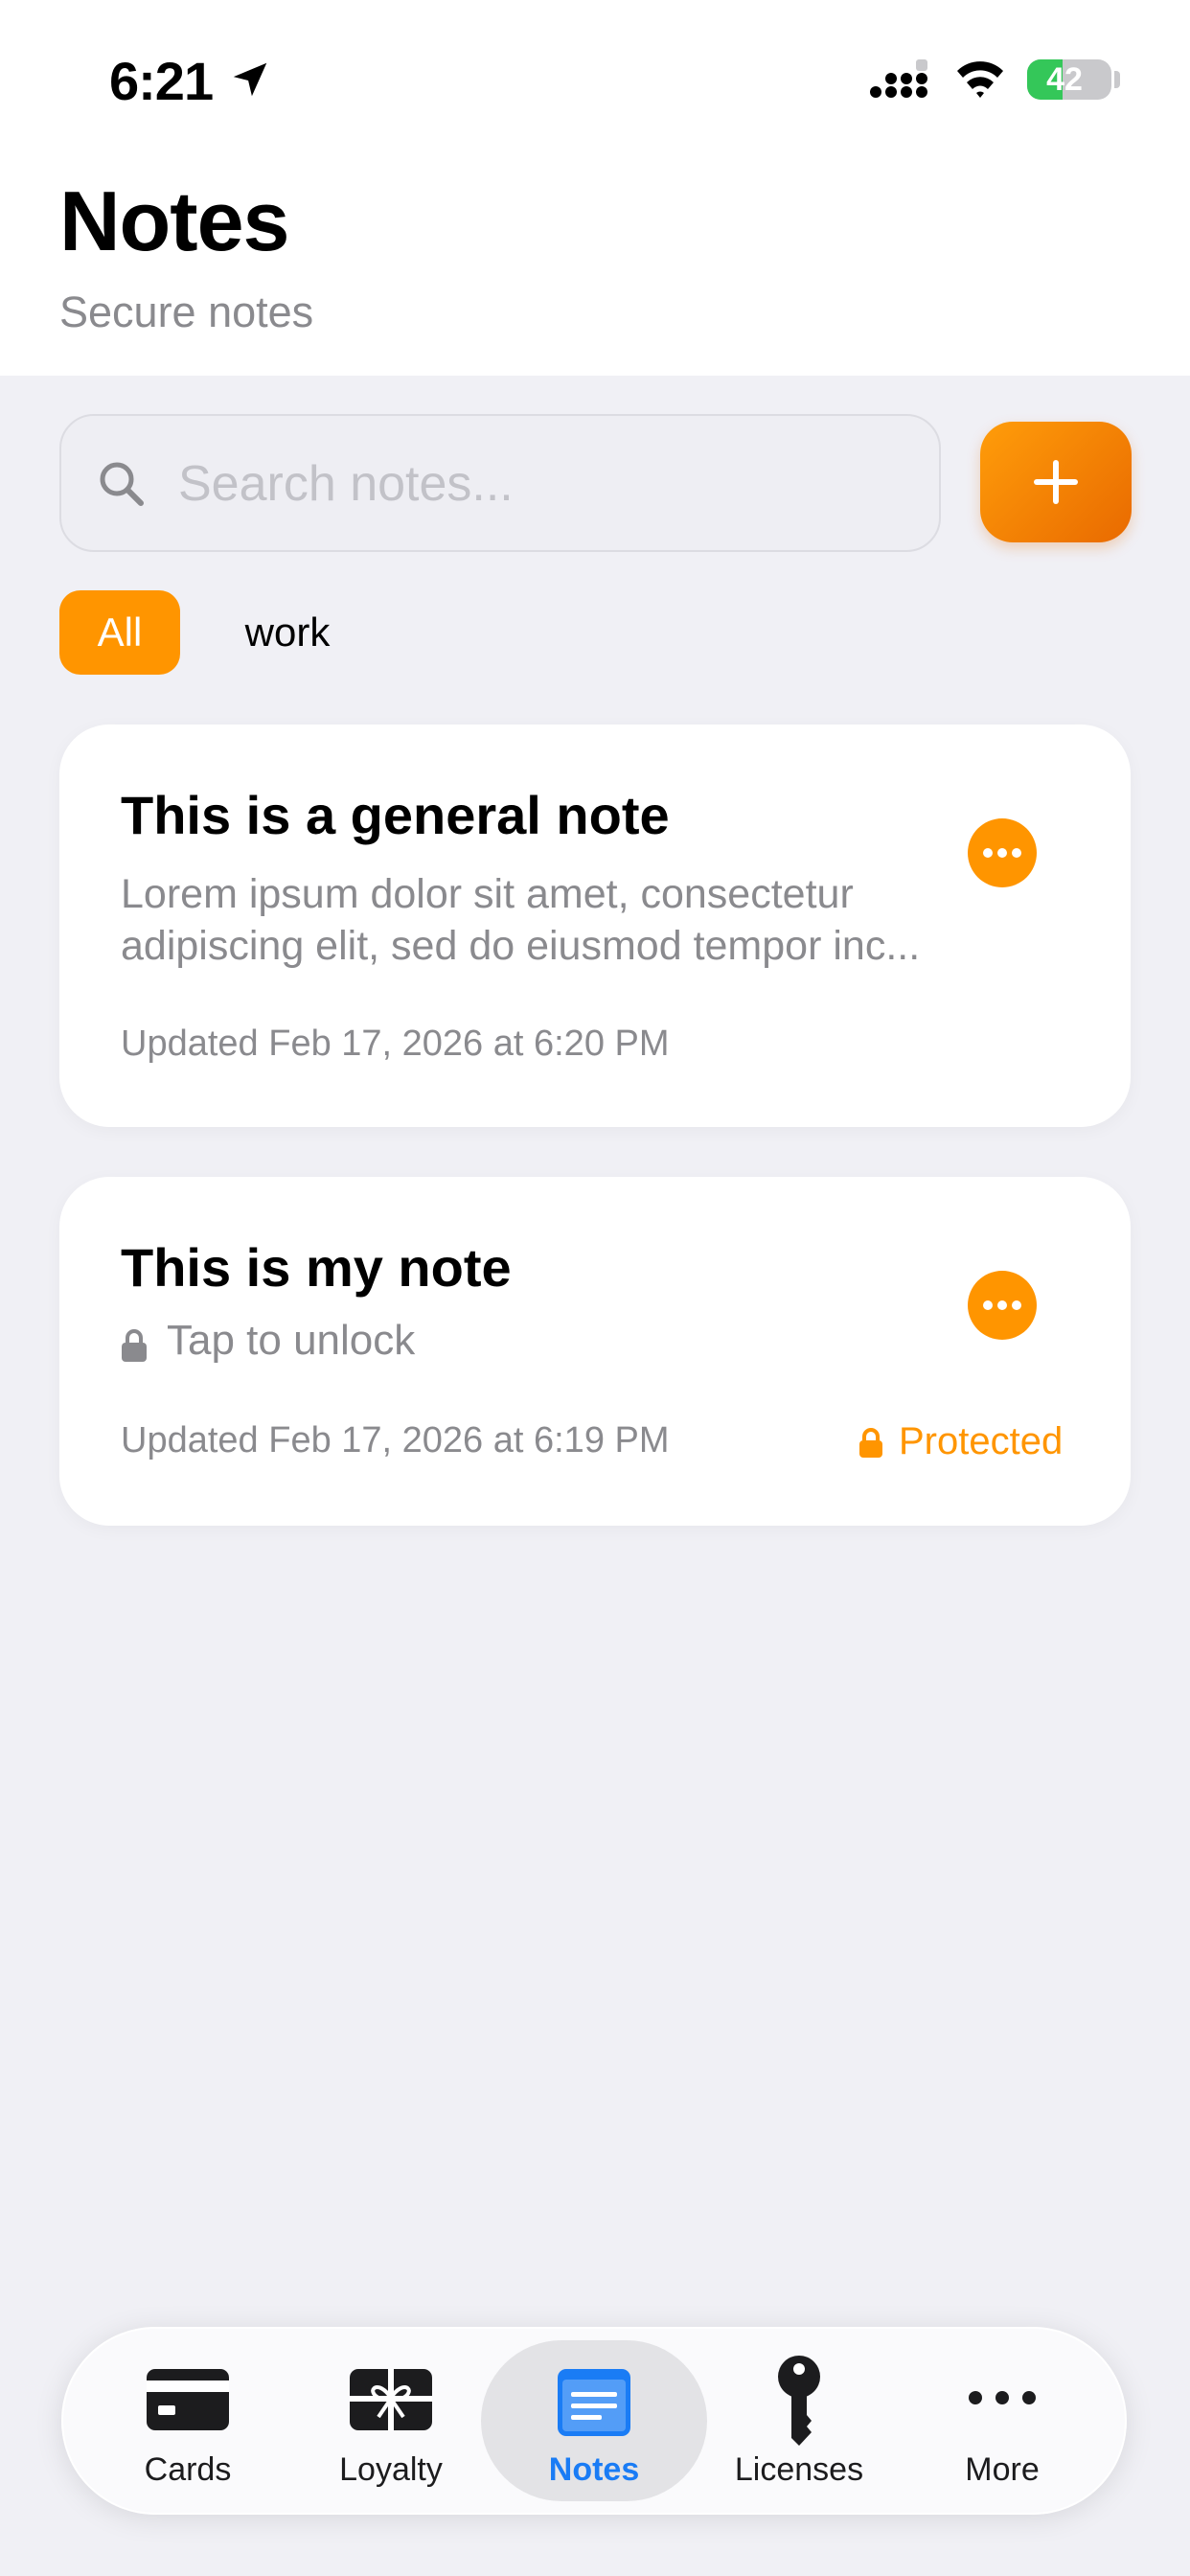  What do you see at coordinates (188, 2399) in the screenshot?
I see `credit-card-icon` at bounding box center [188, 2399].